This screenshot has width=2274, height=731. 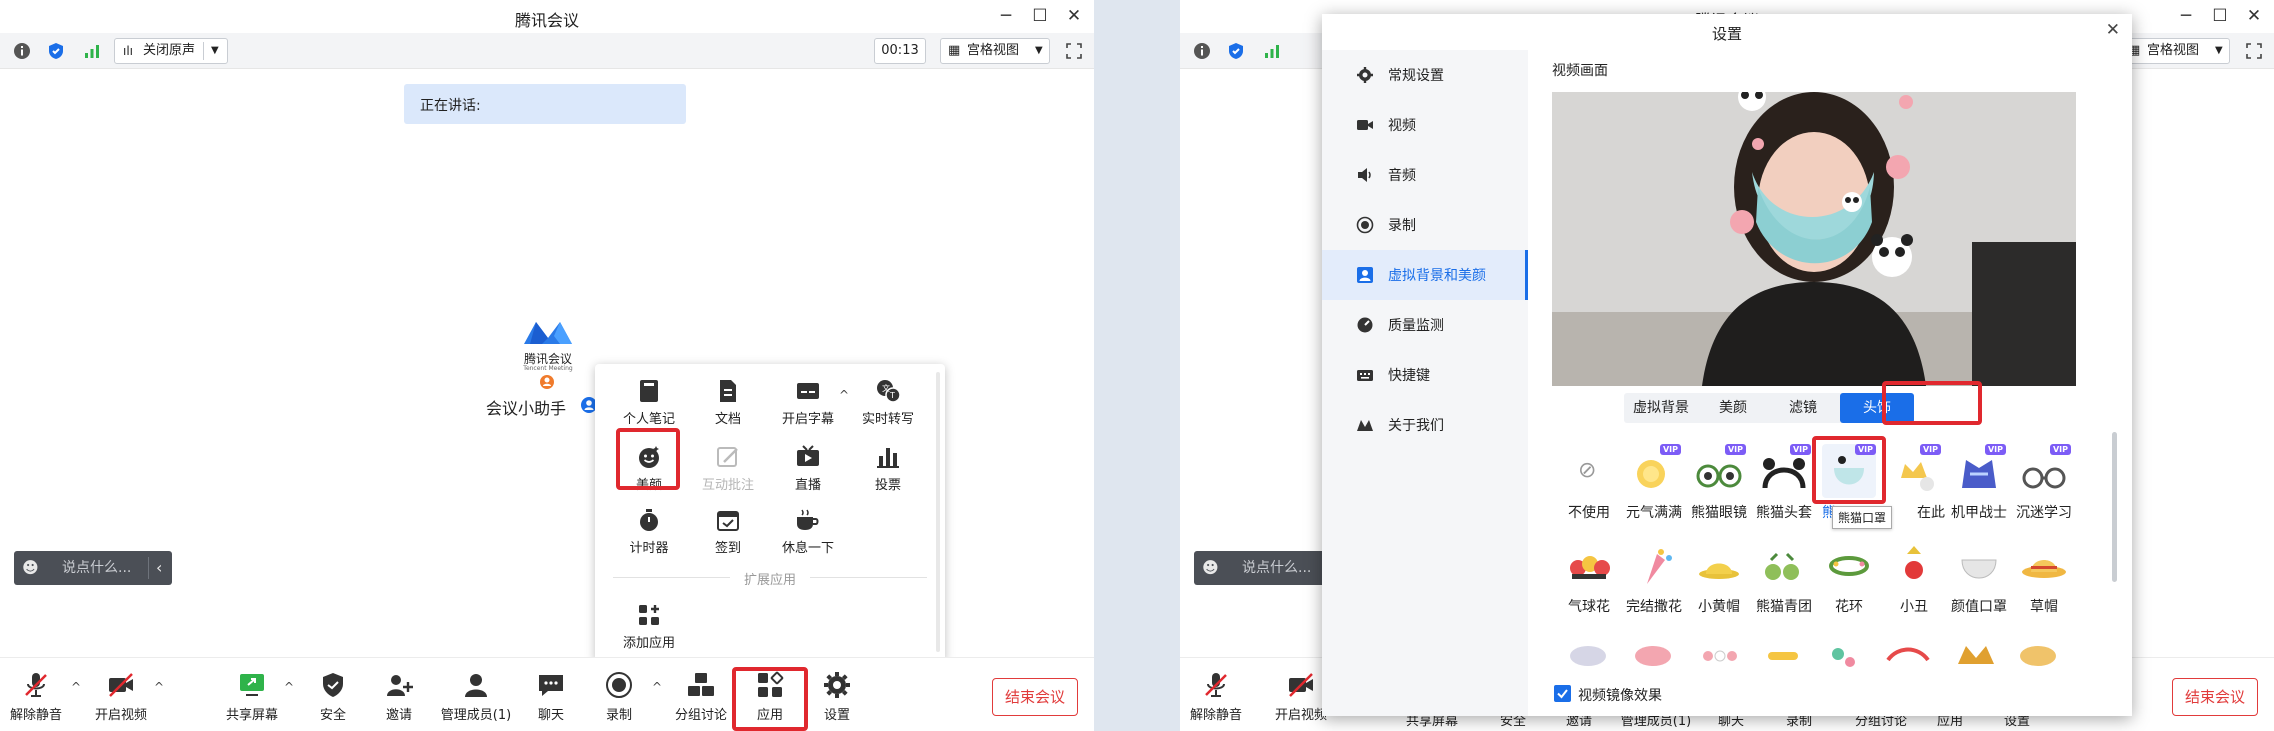 I want to click on app-break: 休息一下, so click(x=808, y=531).